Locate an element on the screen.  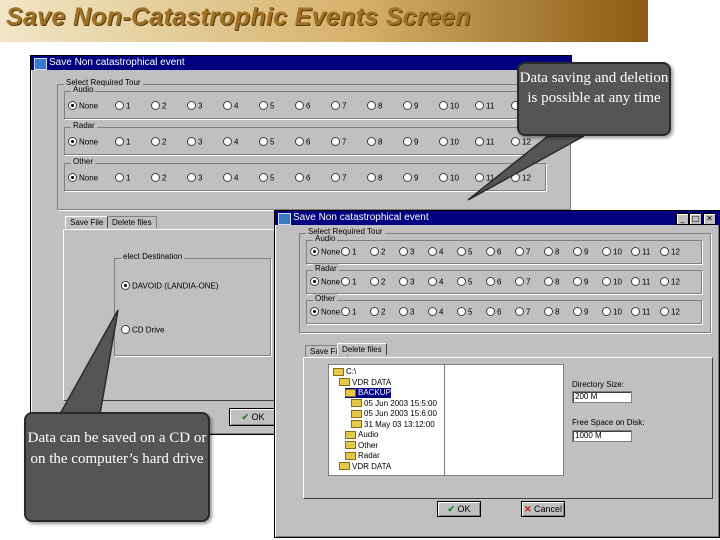
front-tab-delete-files: Delete files is located at coordinates (362, 349).